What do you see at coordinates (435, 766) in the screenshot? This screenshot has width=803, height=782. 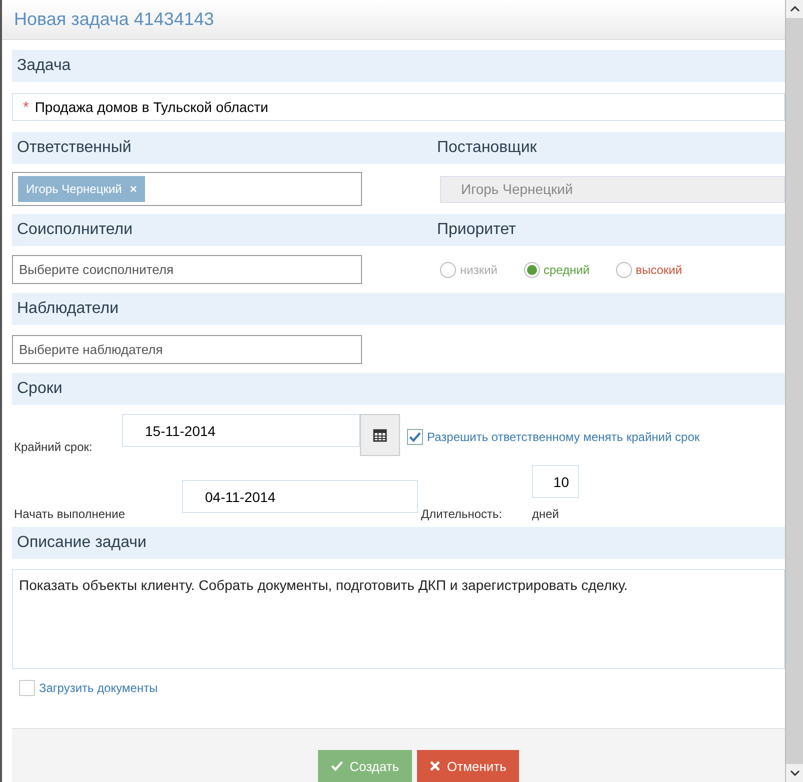 I see `close-icon` at bounding box center [435, 766].